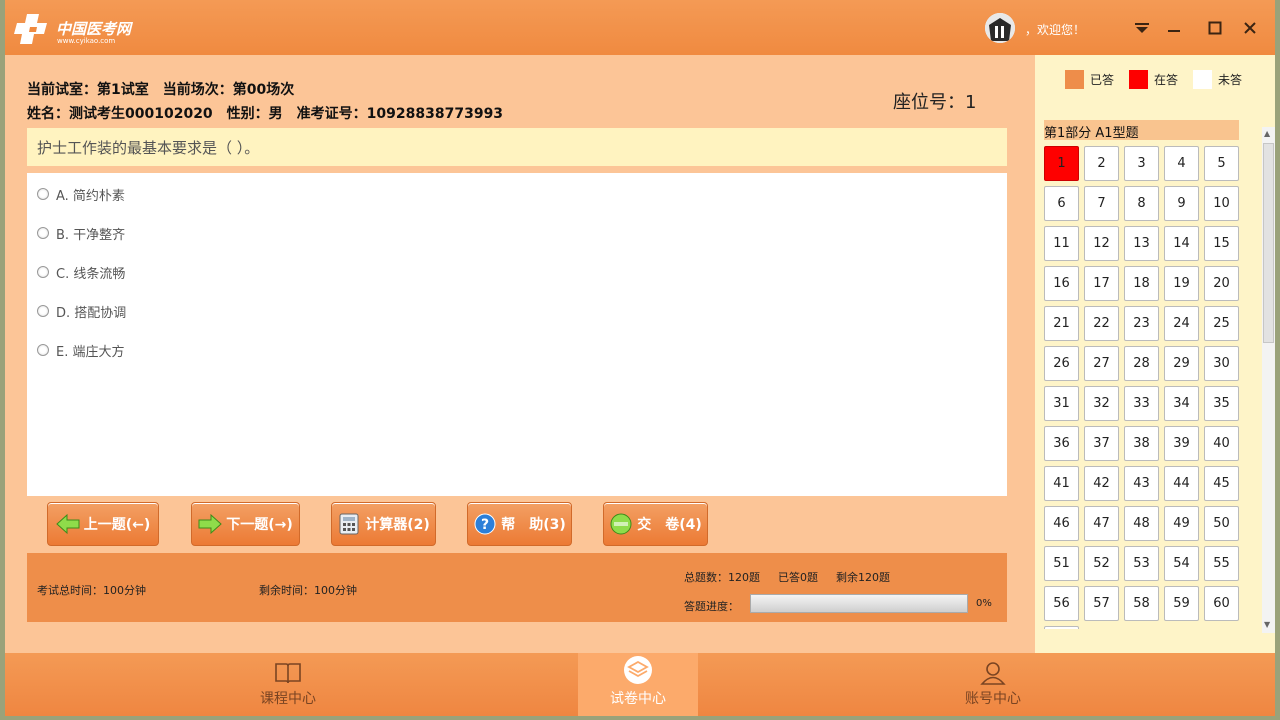 The width and height of the screenshot is (1280, 720). Describe the element at coordinates (1061, 603) in the screenshot. I see `question-number-56: 56` at that location.